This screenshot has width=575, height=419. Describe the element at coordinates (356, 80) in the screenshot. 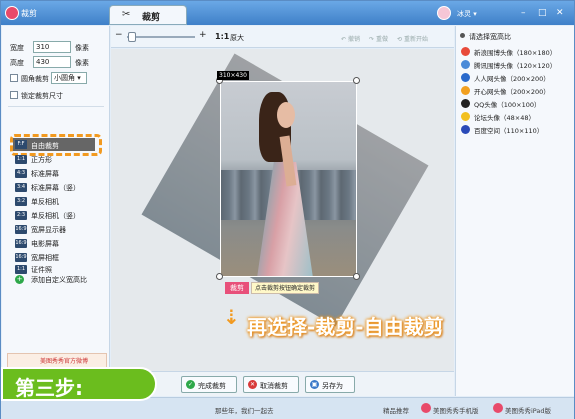

I see `crop-handle-top-right` at that location.